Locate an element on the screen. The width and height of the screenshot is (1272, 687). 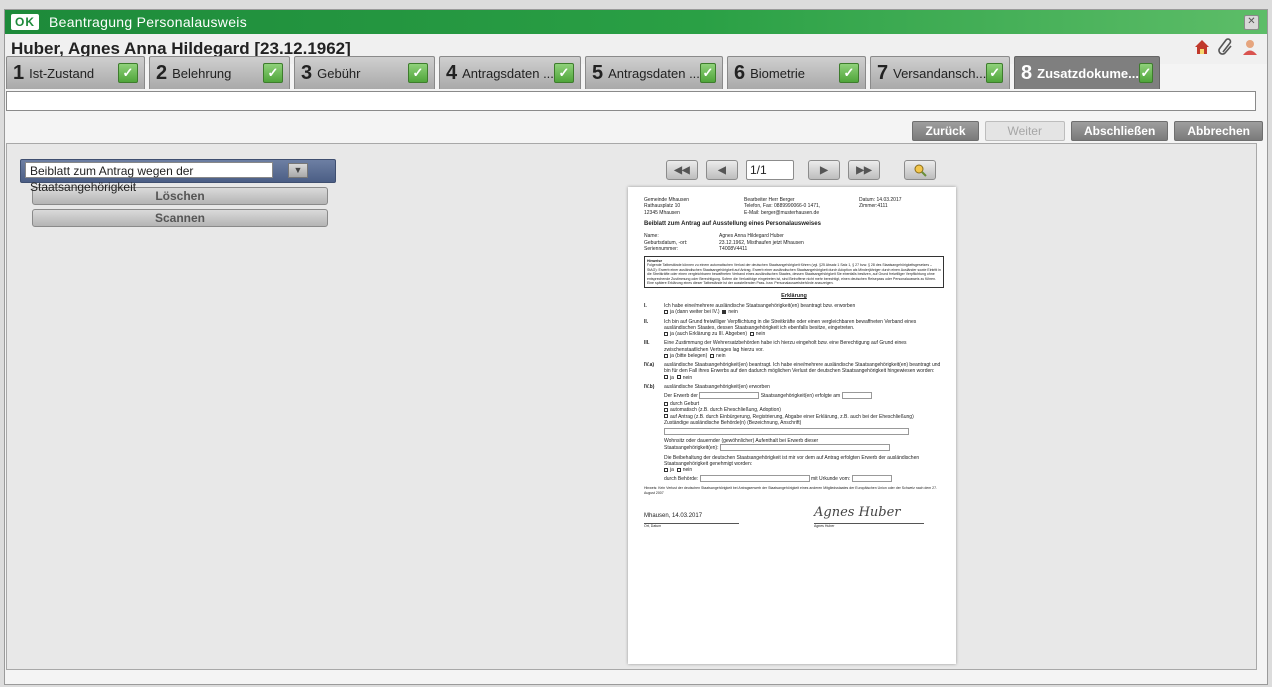
tab-zusatzdokumente: 8 Zusatzdokume... ✓ is located at coordinates (1087, 72).